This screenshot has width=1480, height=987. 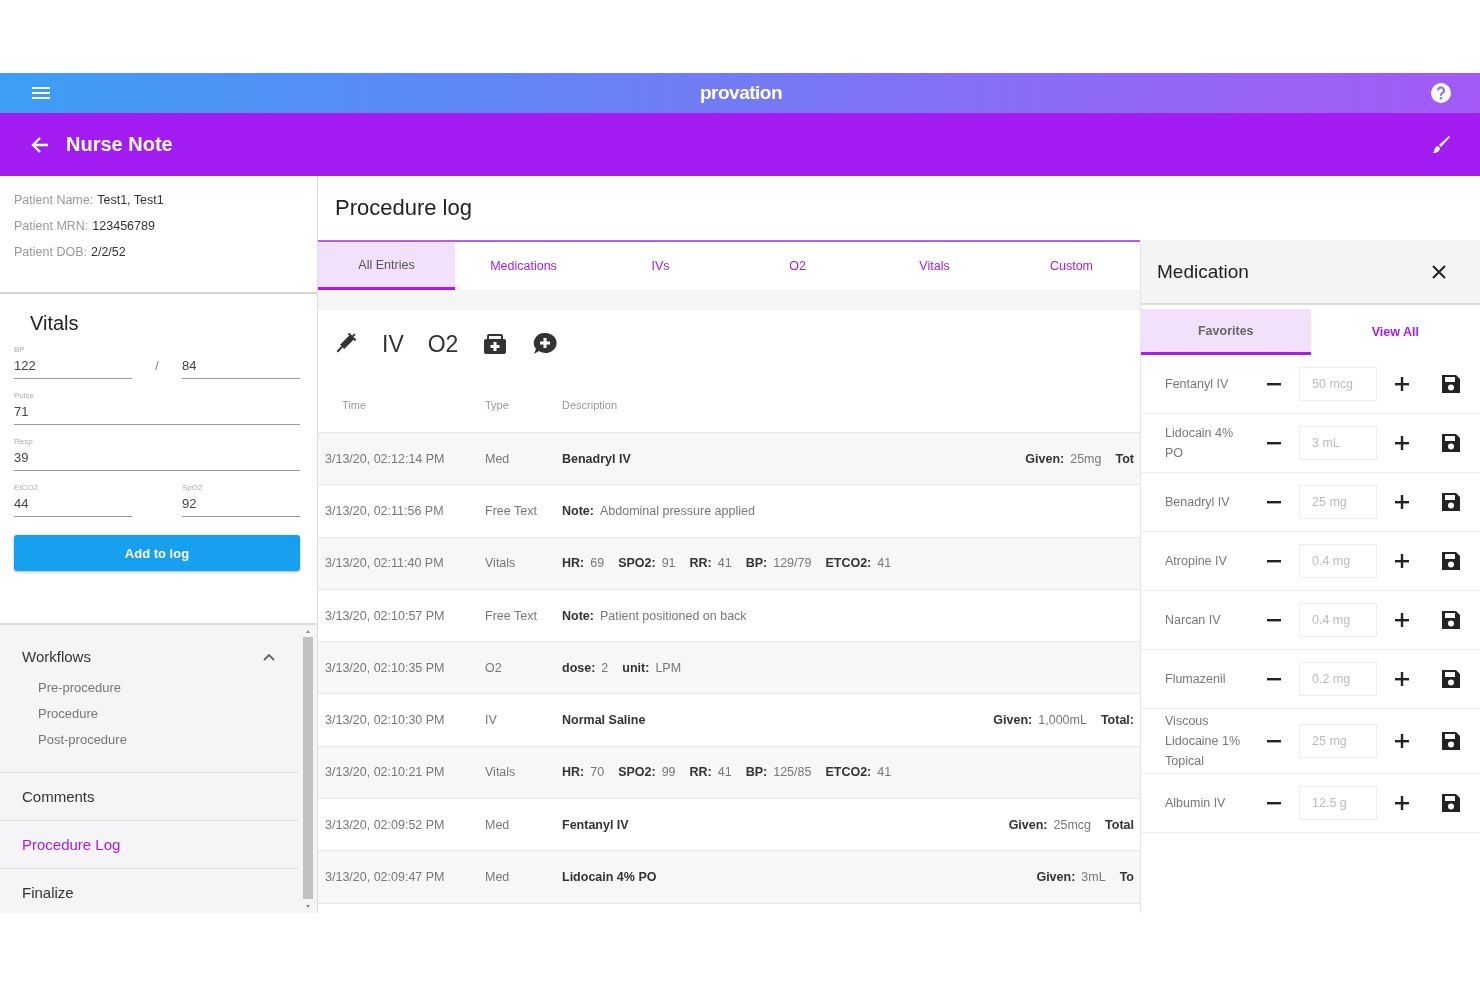 What do you see at coordinates (26, 488) in the screenshot?
I see `field-label: EtCO2` at bounding box center [26, 488].